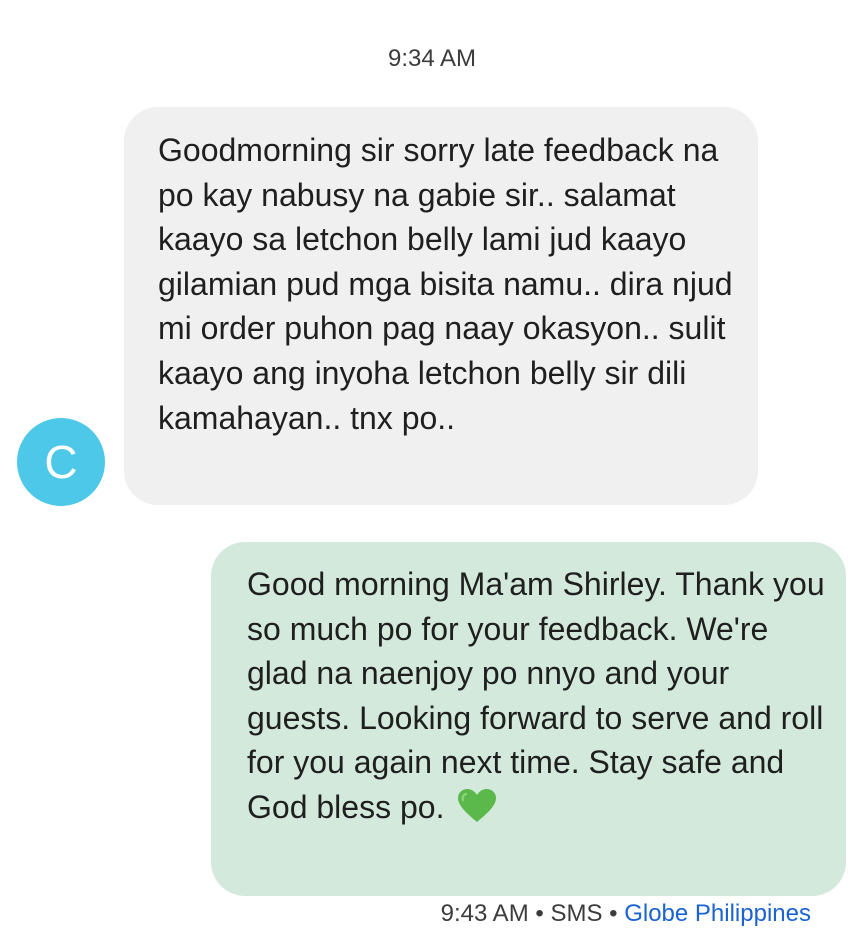 This screenshot has height=946, width=864. Describe the element at coordinates (477, 812) in the screenshot. I see `green-heart-icon` at that location.